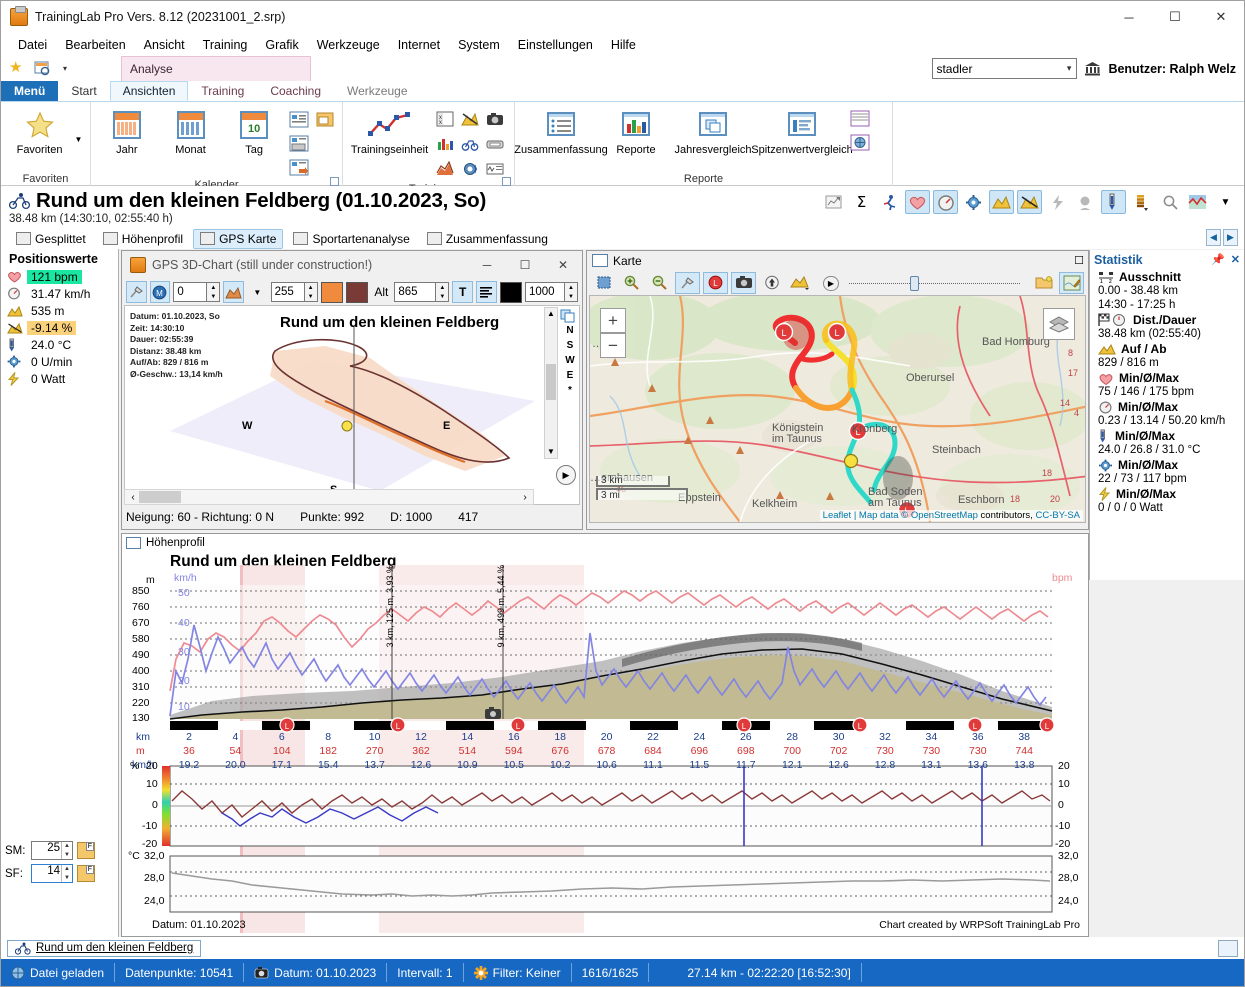  Describe the element at coordinates (462, 292) in the screenshot. I see `text-icon: T` at that location.